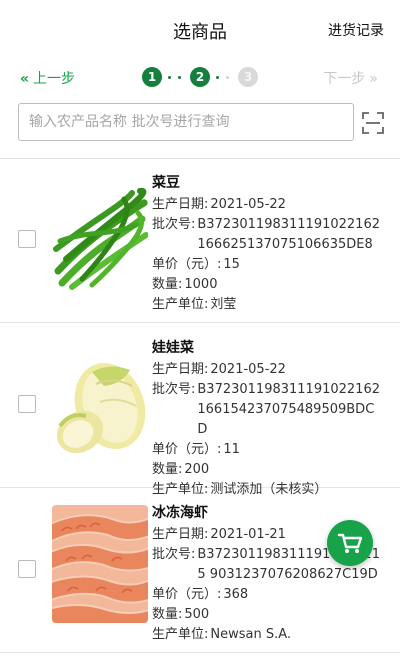 The width and height of the screenshot is (400, 660). I want to click on app-header: 选商品 进货记录, so click(200, 30).